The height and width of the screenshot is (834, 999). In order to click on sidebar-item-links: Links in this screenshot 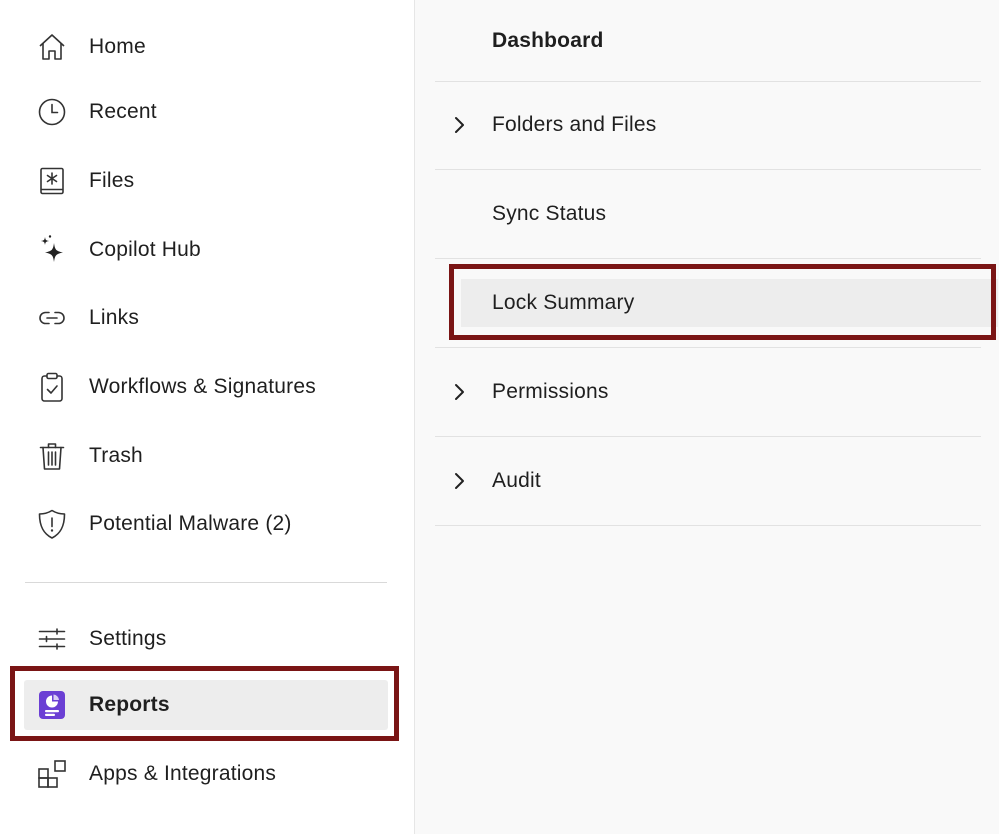, I will do `click(206, 318)`.